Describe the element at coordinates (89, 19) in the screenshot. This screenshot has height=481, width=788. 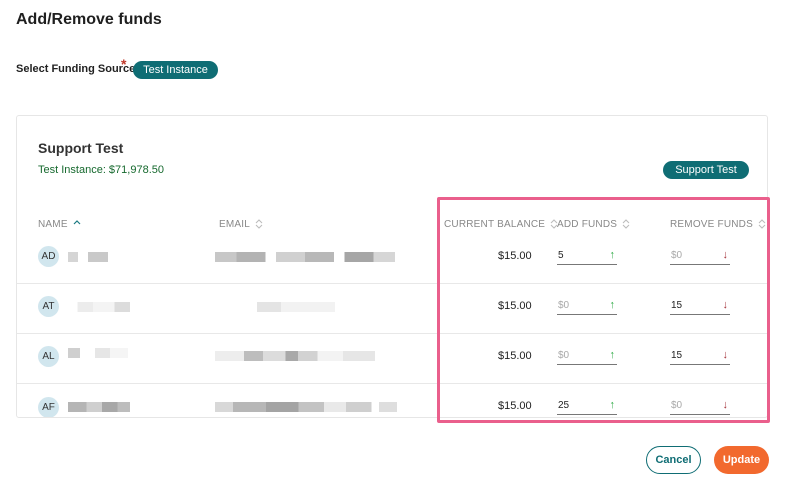
I see `page-title: Add/Remove funds` at that location.